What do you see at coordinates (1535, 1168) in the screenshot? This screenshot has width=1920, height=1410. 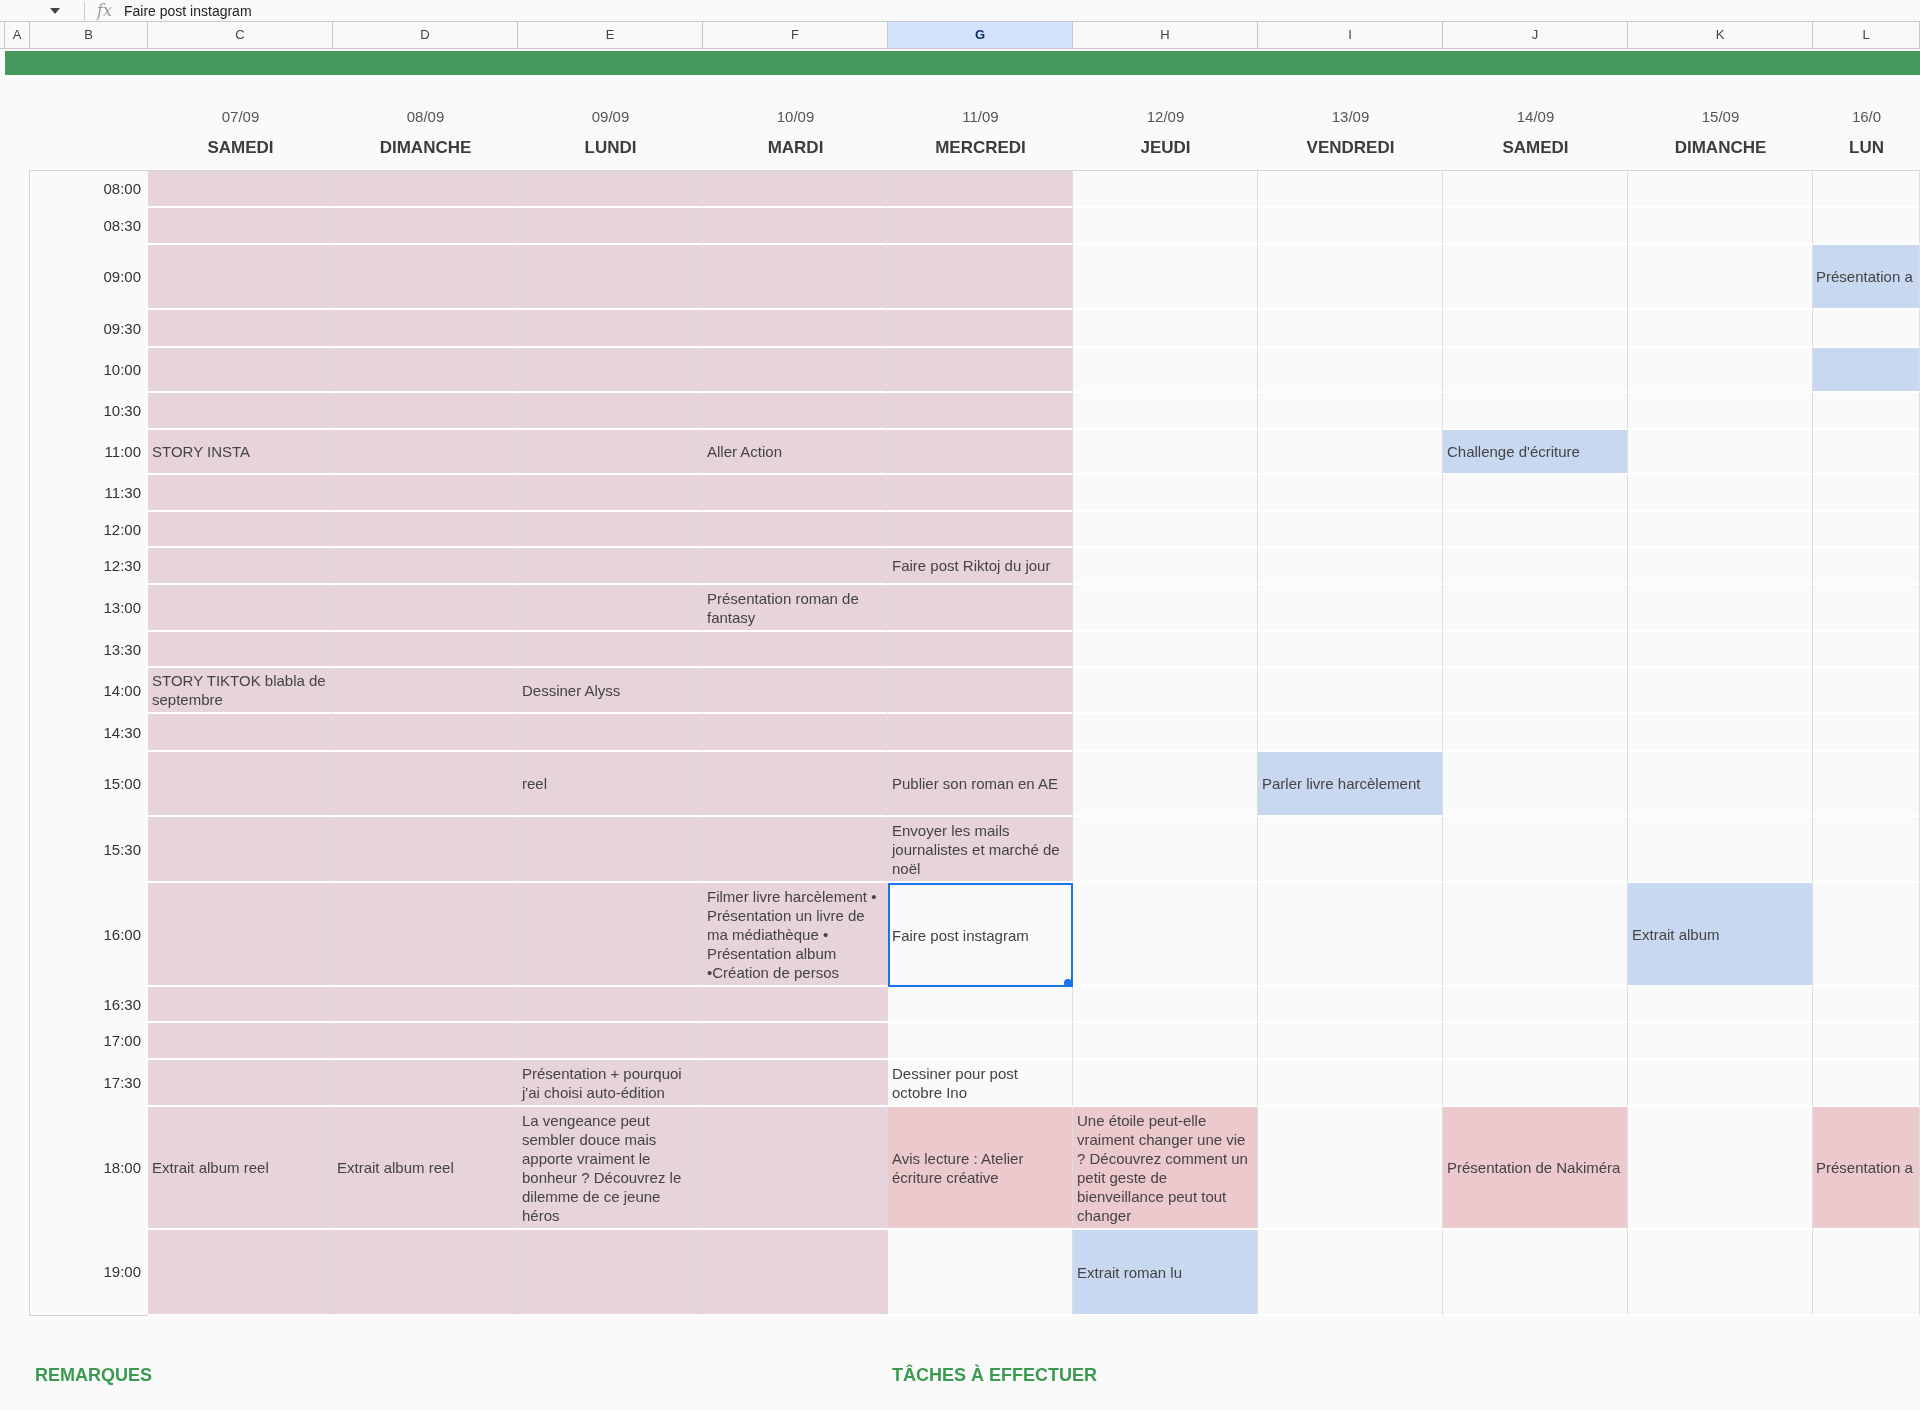 I see `spreadsheet-cell: Présentation de Nakiméra` at bounding box center [1535, 1168].